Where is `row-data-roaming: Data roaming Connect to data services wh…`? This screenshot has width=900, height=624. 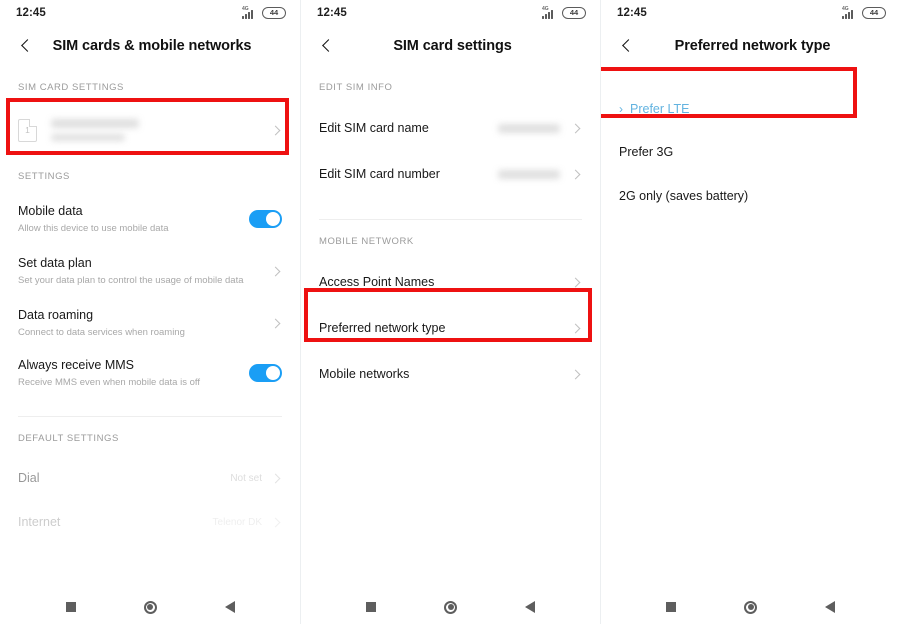
row-data-roaming: Data roaming Connect to data services wh… is located at coordinates (150, 323).